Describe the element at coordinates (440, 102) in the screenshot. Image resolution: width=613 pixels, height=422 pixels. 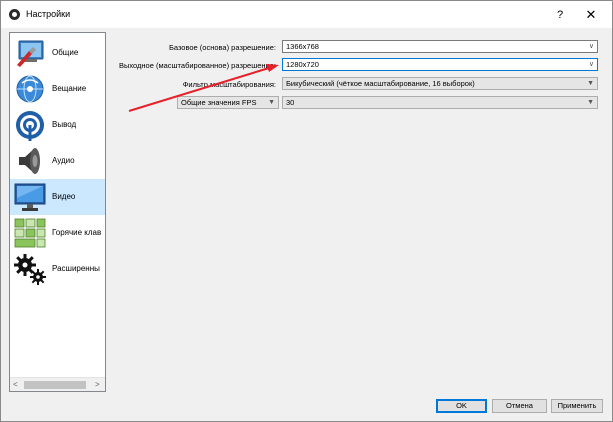
I see `fps-value-combo: 30 ▼` at that location.